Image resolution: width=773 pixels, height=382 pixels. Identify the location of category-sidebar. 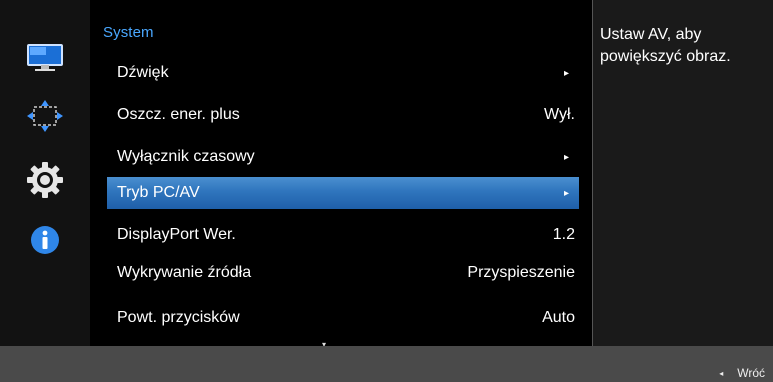
(45, 173).